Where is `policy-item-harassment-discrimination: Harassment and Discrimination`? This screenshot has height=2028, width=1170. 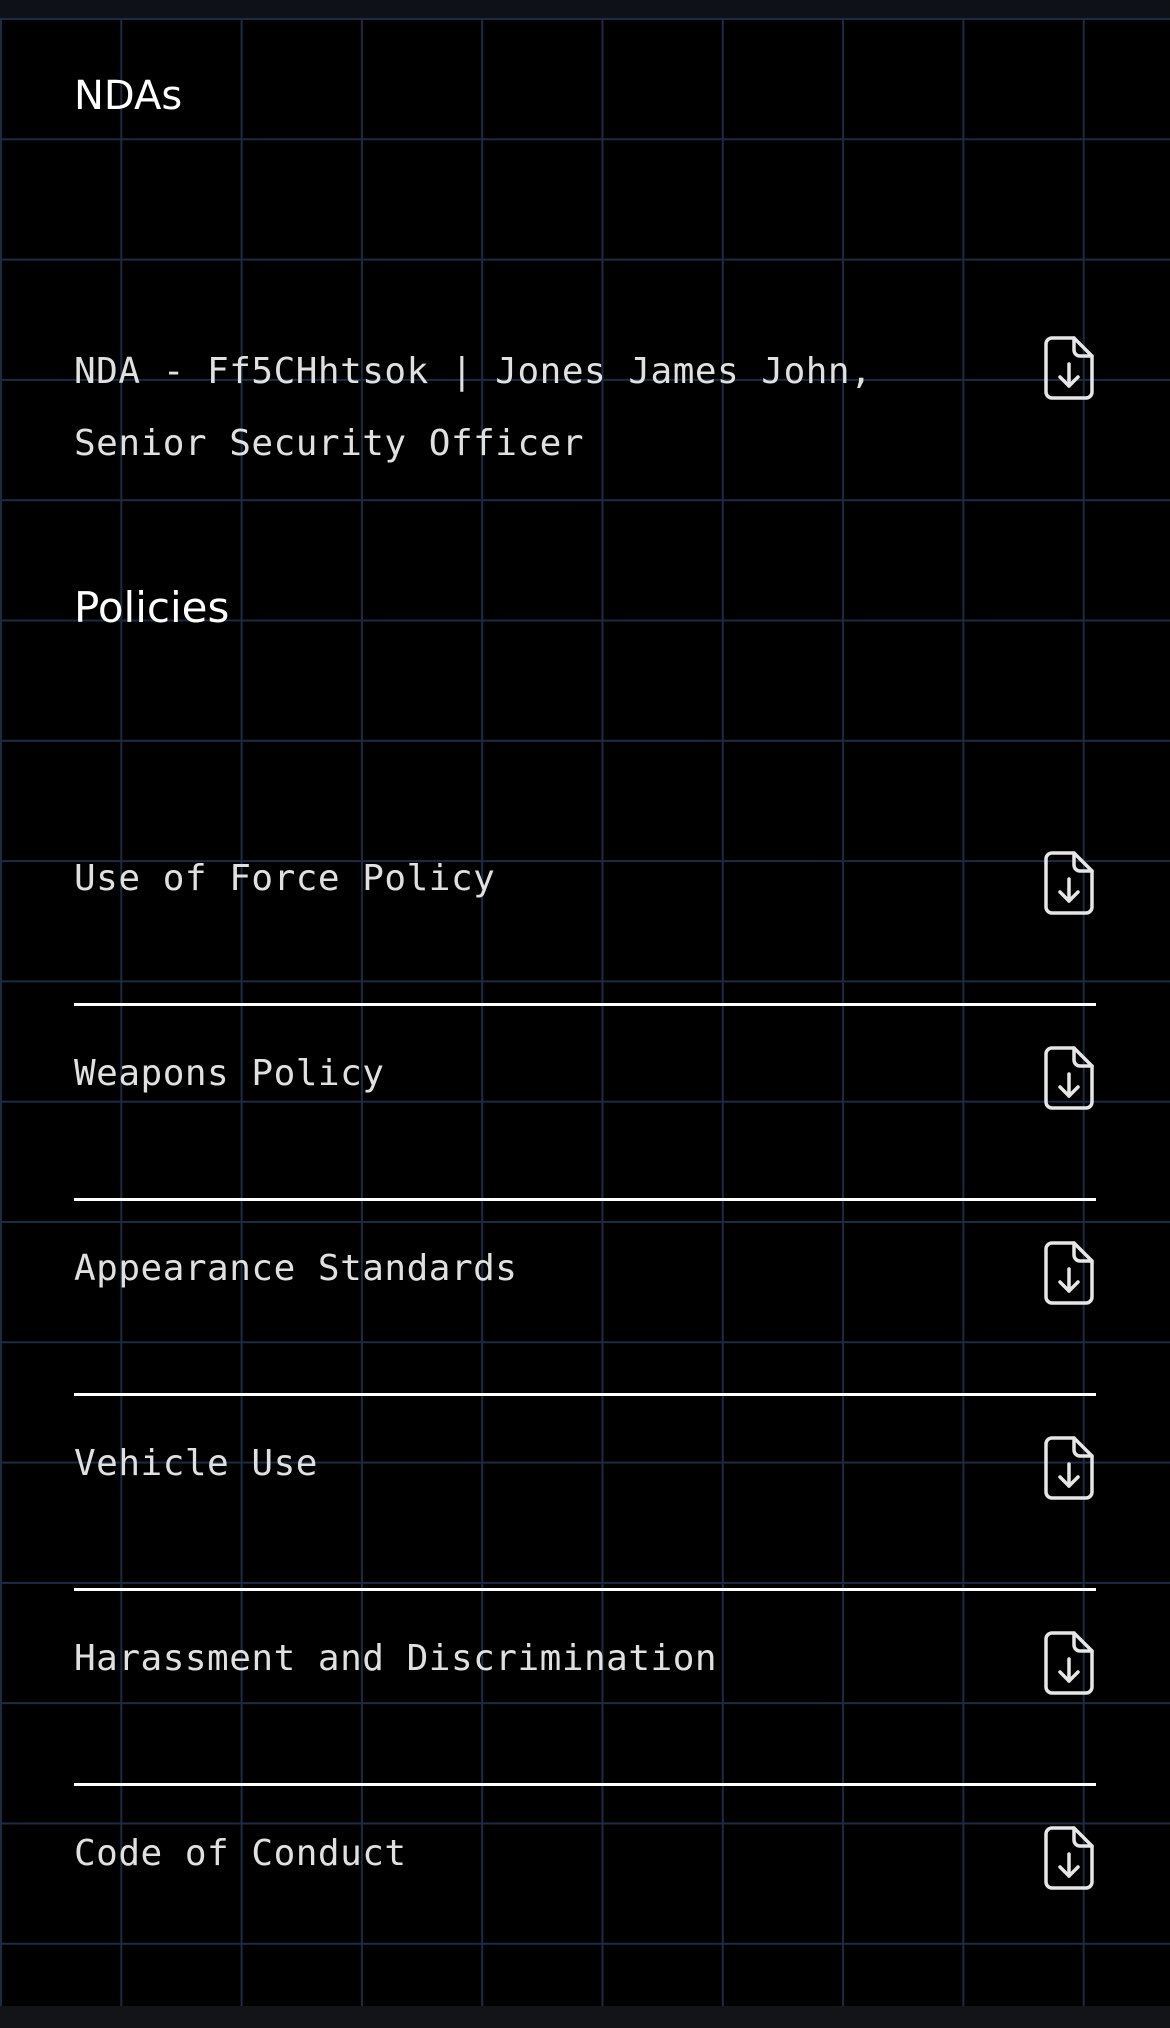
policy-item-harassment-discrimination: Harassment and Discrimination is located at coordinates (585, 1688).